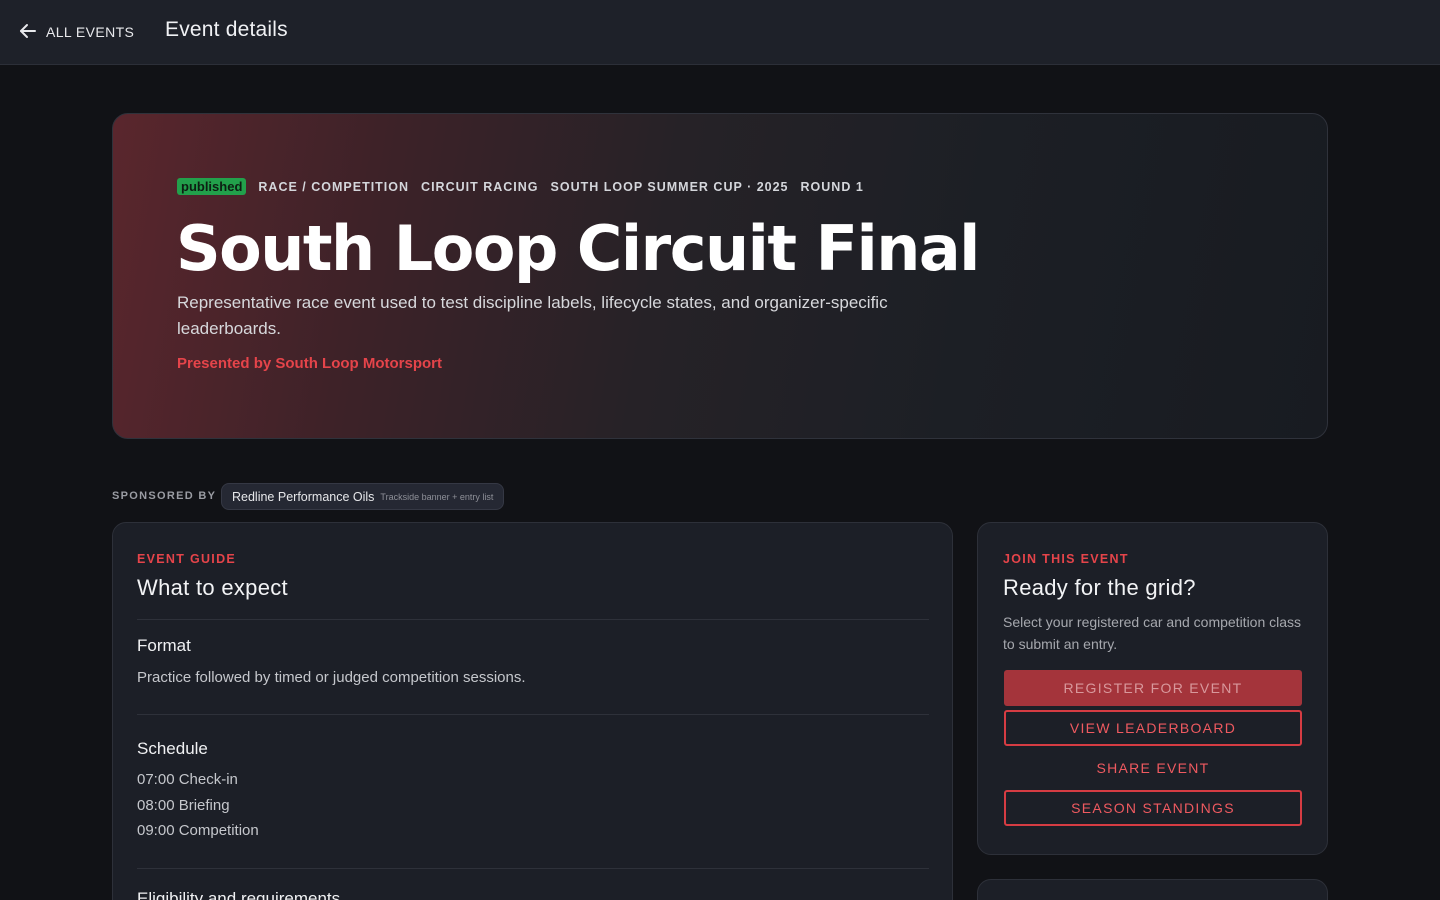 Image resolution: width=1440 pixels, height=900 pixels. Describe the element at coordinates (480, 186) in the screenshot. I see `tag-discipline: CIRCUIT RACING` at that location.